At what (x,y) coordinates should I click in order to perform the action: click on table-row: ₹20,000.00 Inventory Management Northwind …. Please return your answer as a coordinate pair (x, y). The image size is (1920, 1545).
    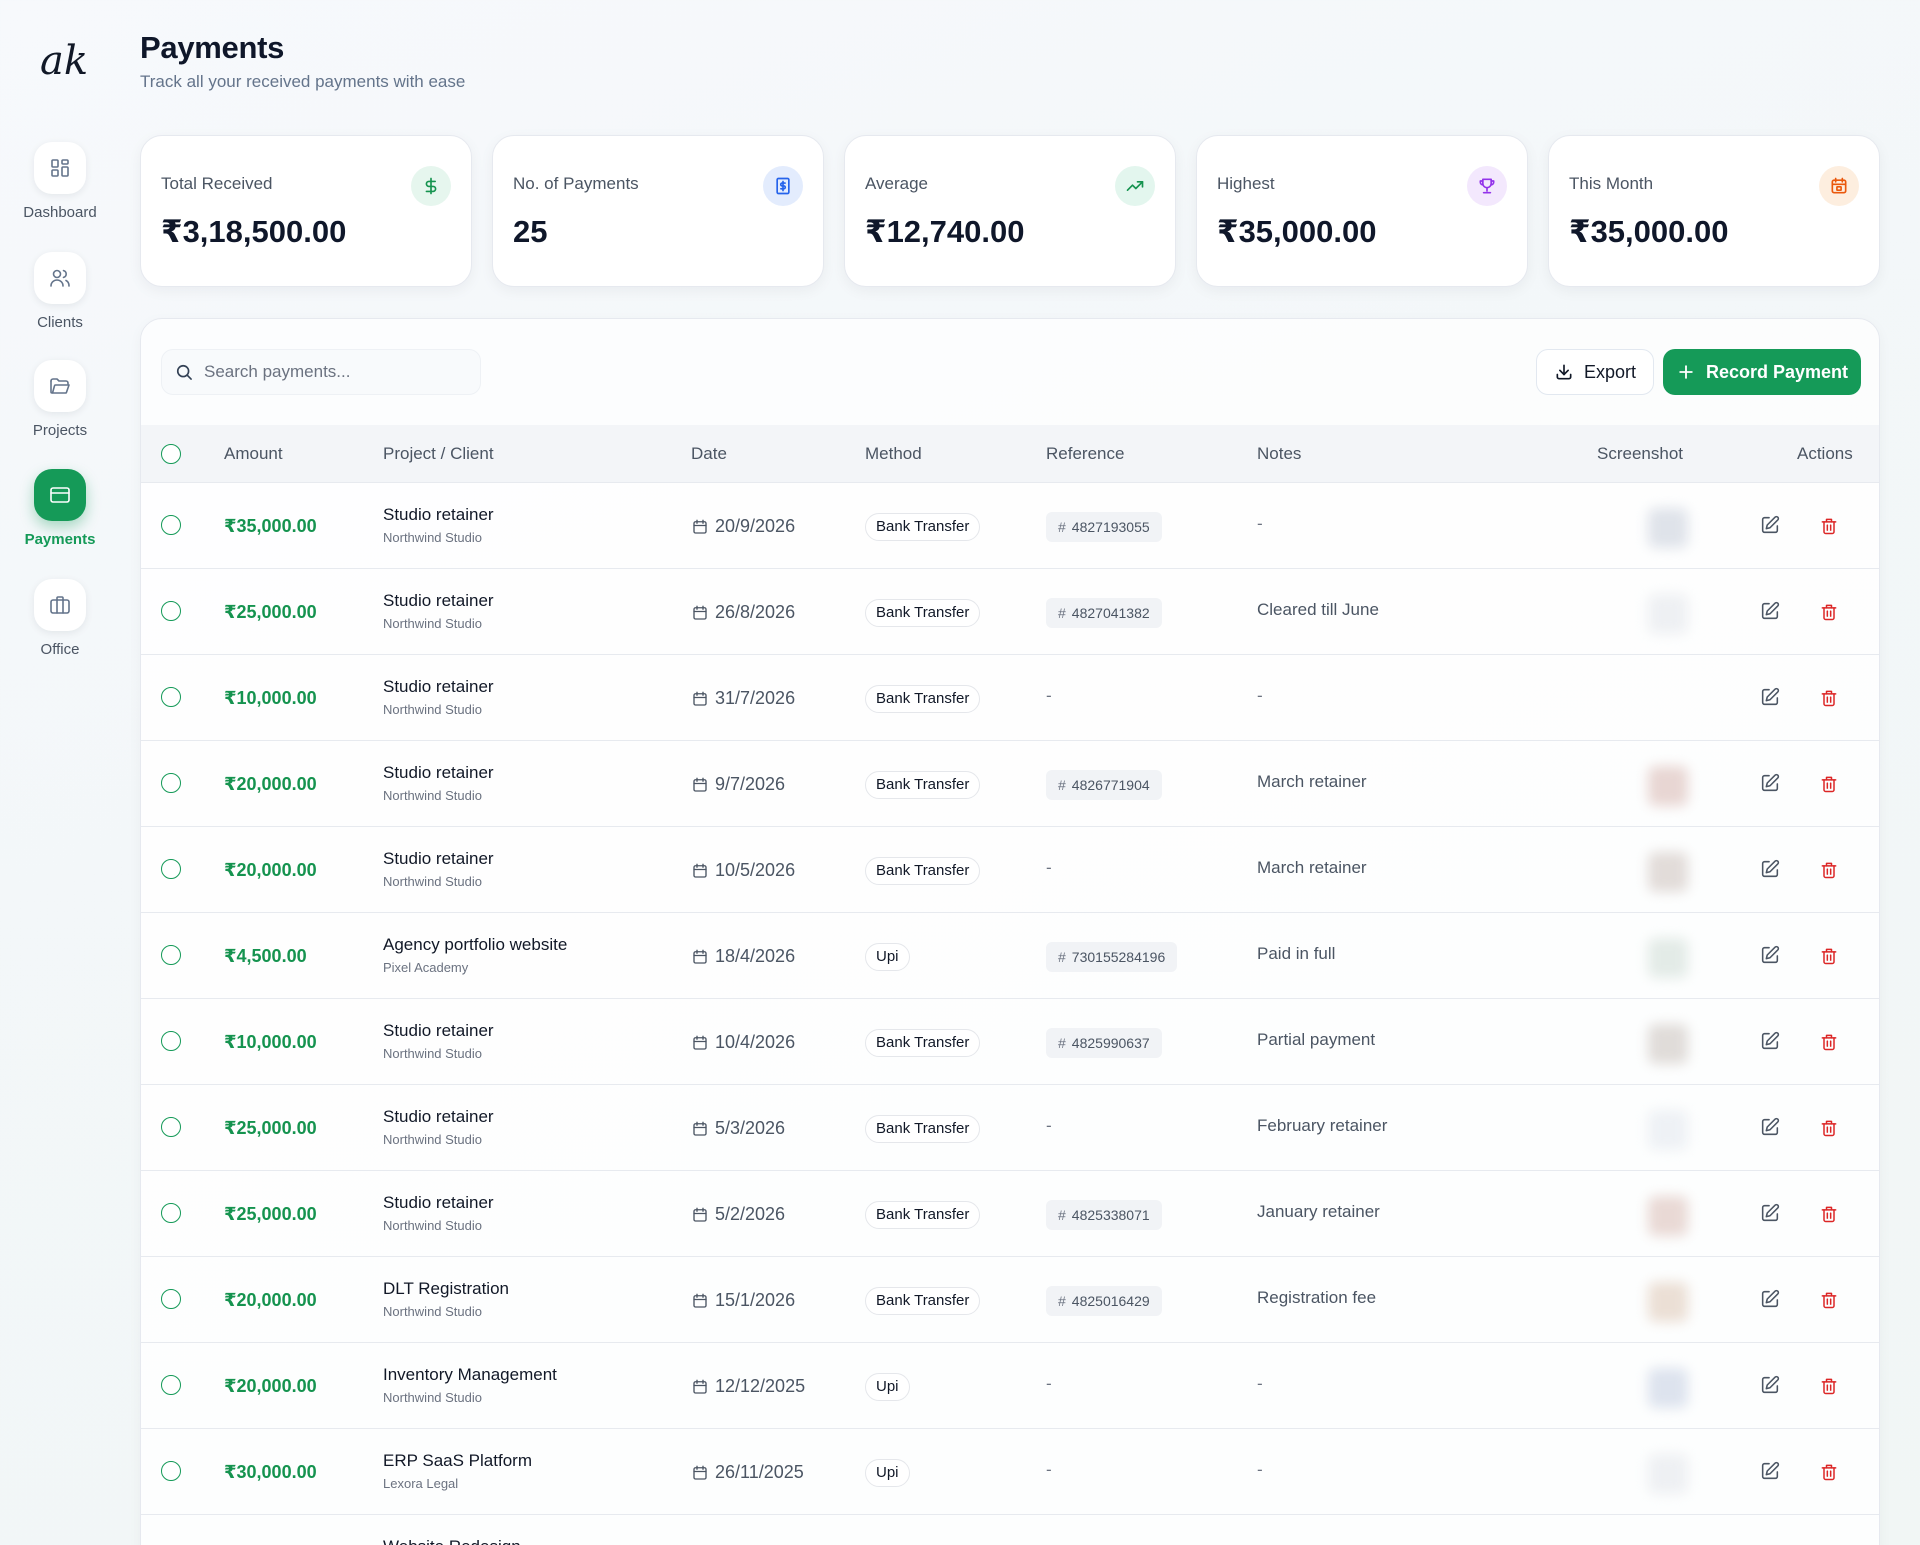
    Looking at the image, I should click on (1010, 1386).